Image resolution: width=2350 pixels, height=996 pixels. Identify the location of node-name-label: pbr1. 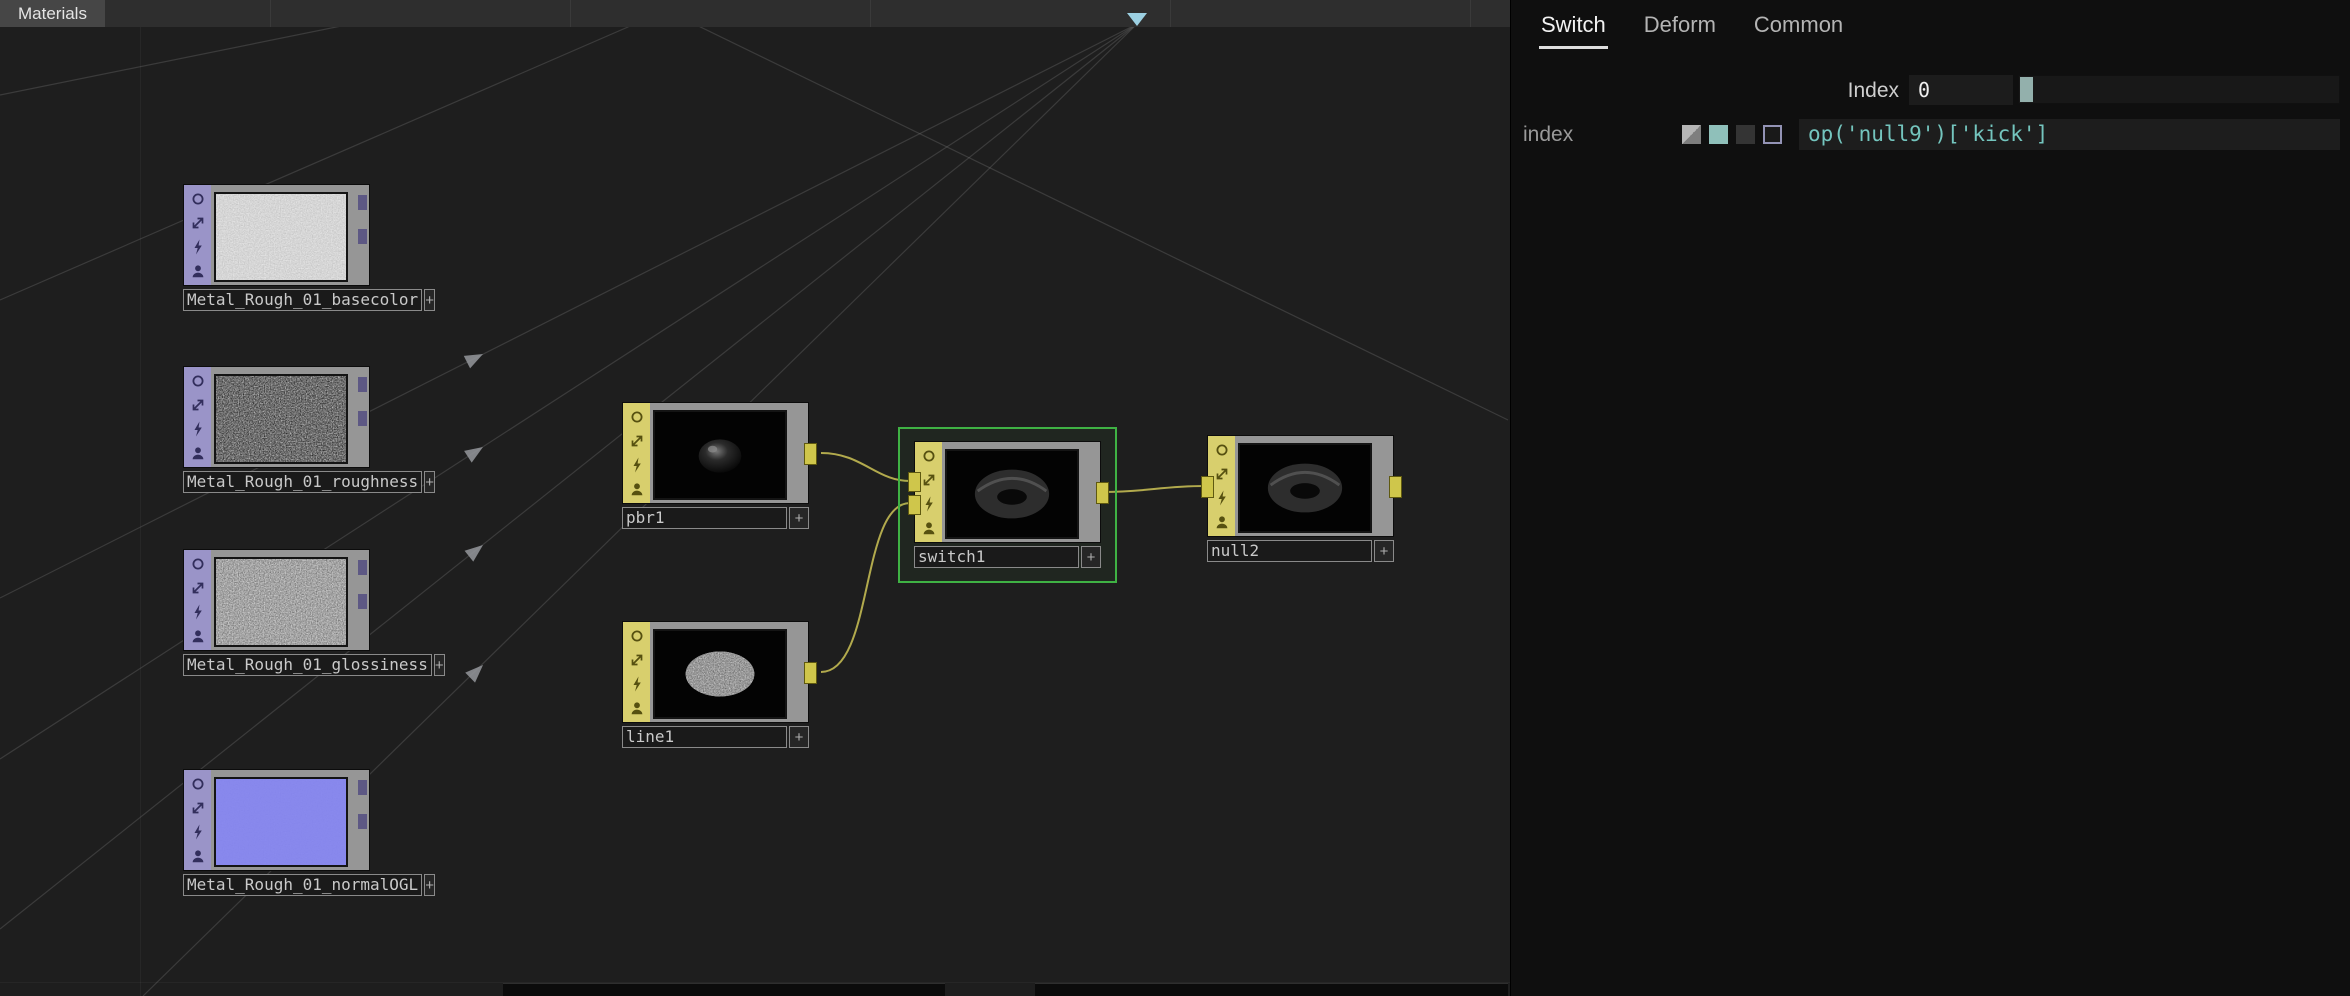
(704, 518).